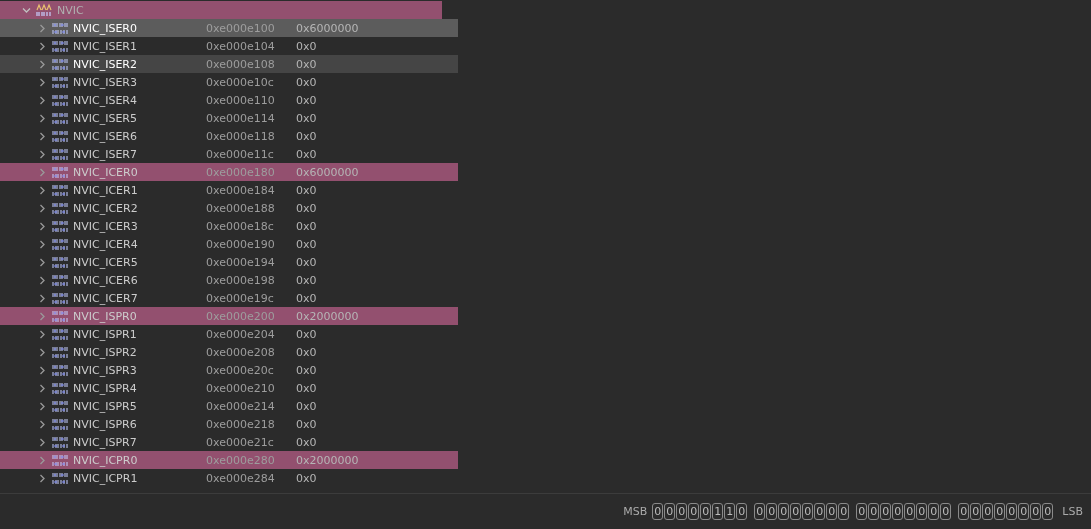  I want to click on register-row: NVIC_ICER5 0xe000e194 0x0, so click(229, 262).